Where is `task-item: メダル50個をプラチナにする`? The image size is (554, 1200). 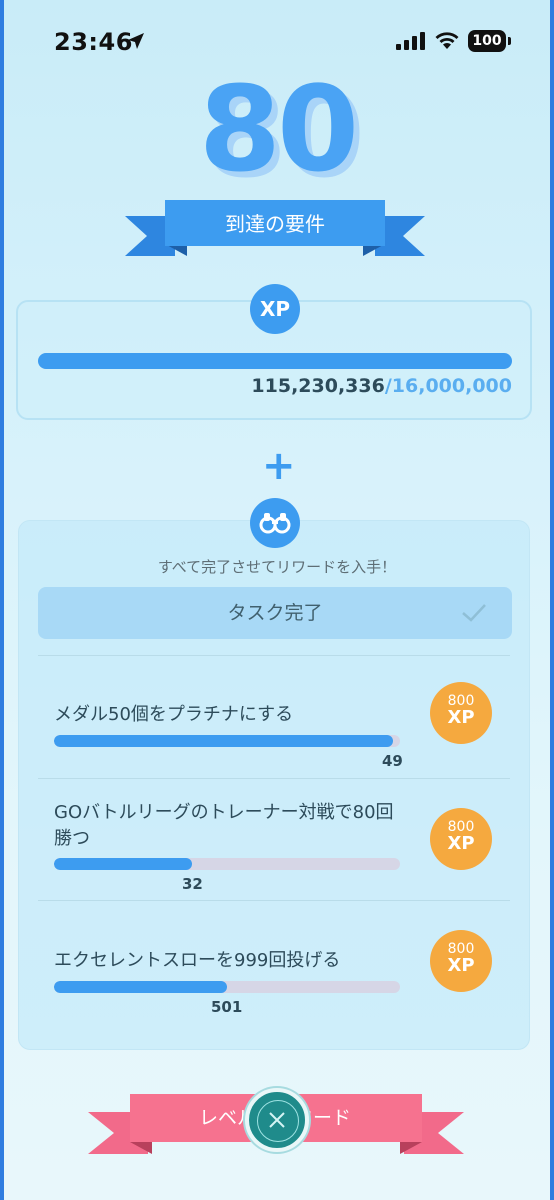 task-item: メダル50個をプラチナにする is located at coordinates (229, 715).